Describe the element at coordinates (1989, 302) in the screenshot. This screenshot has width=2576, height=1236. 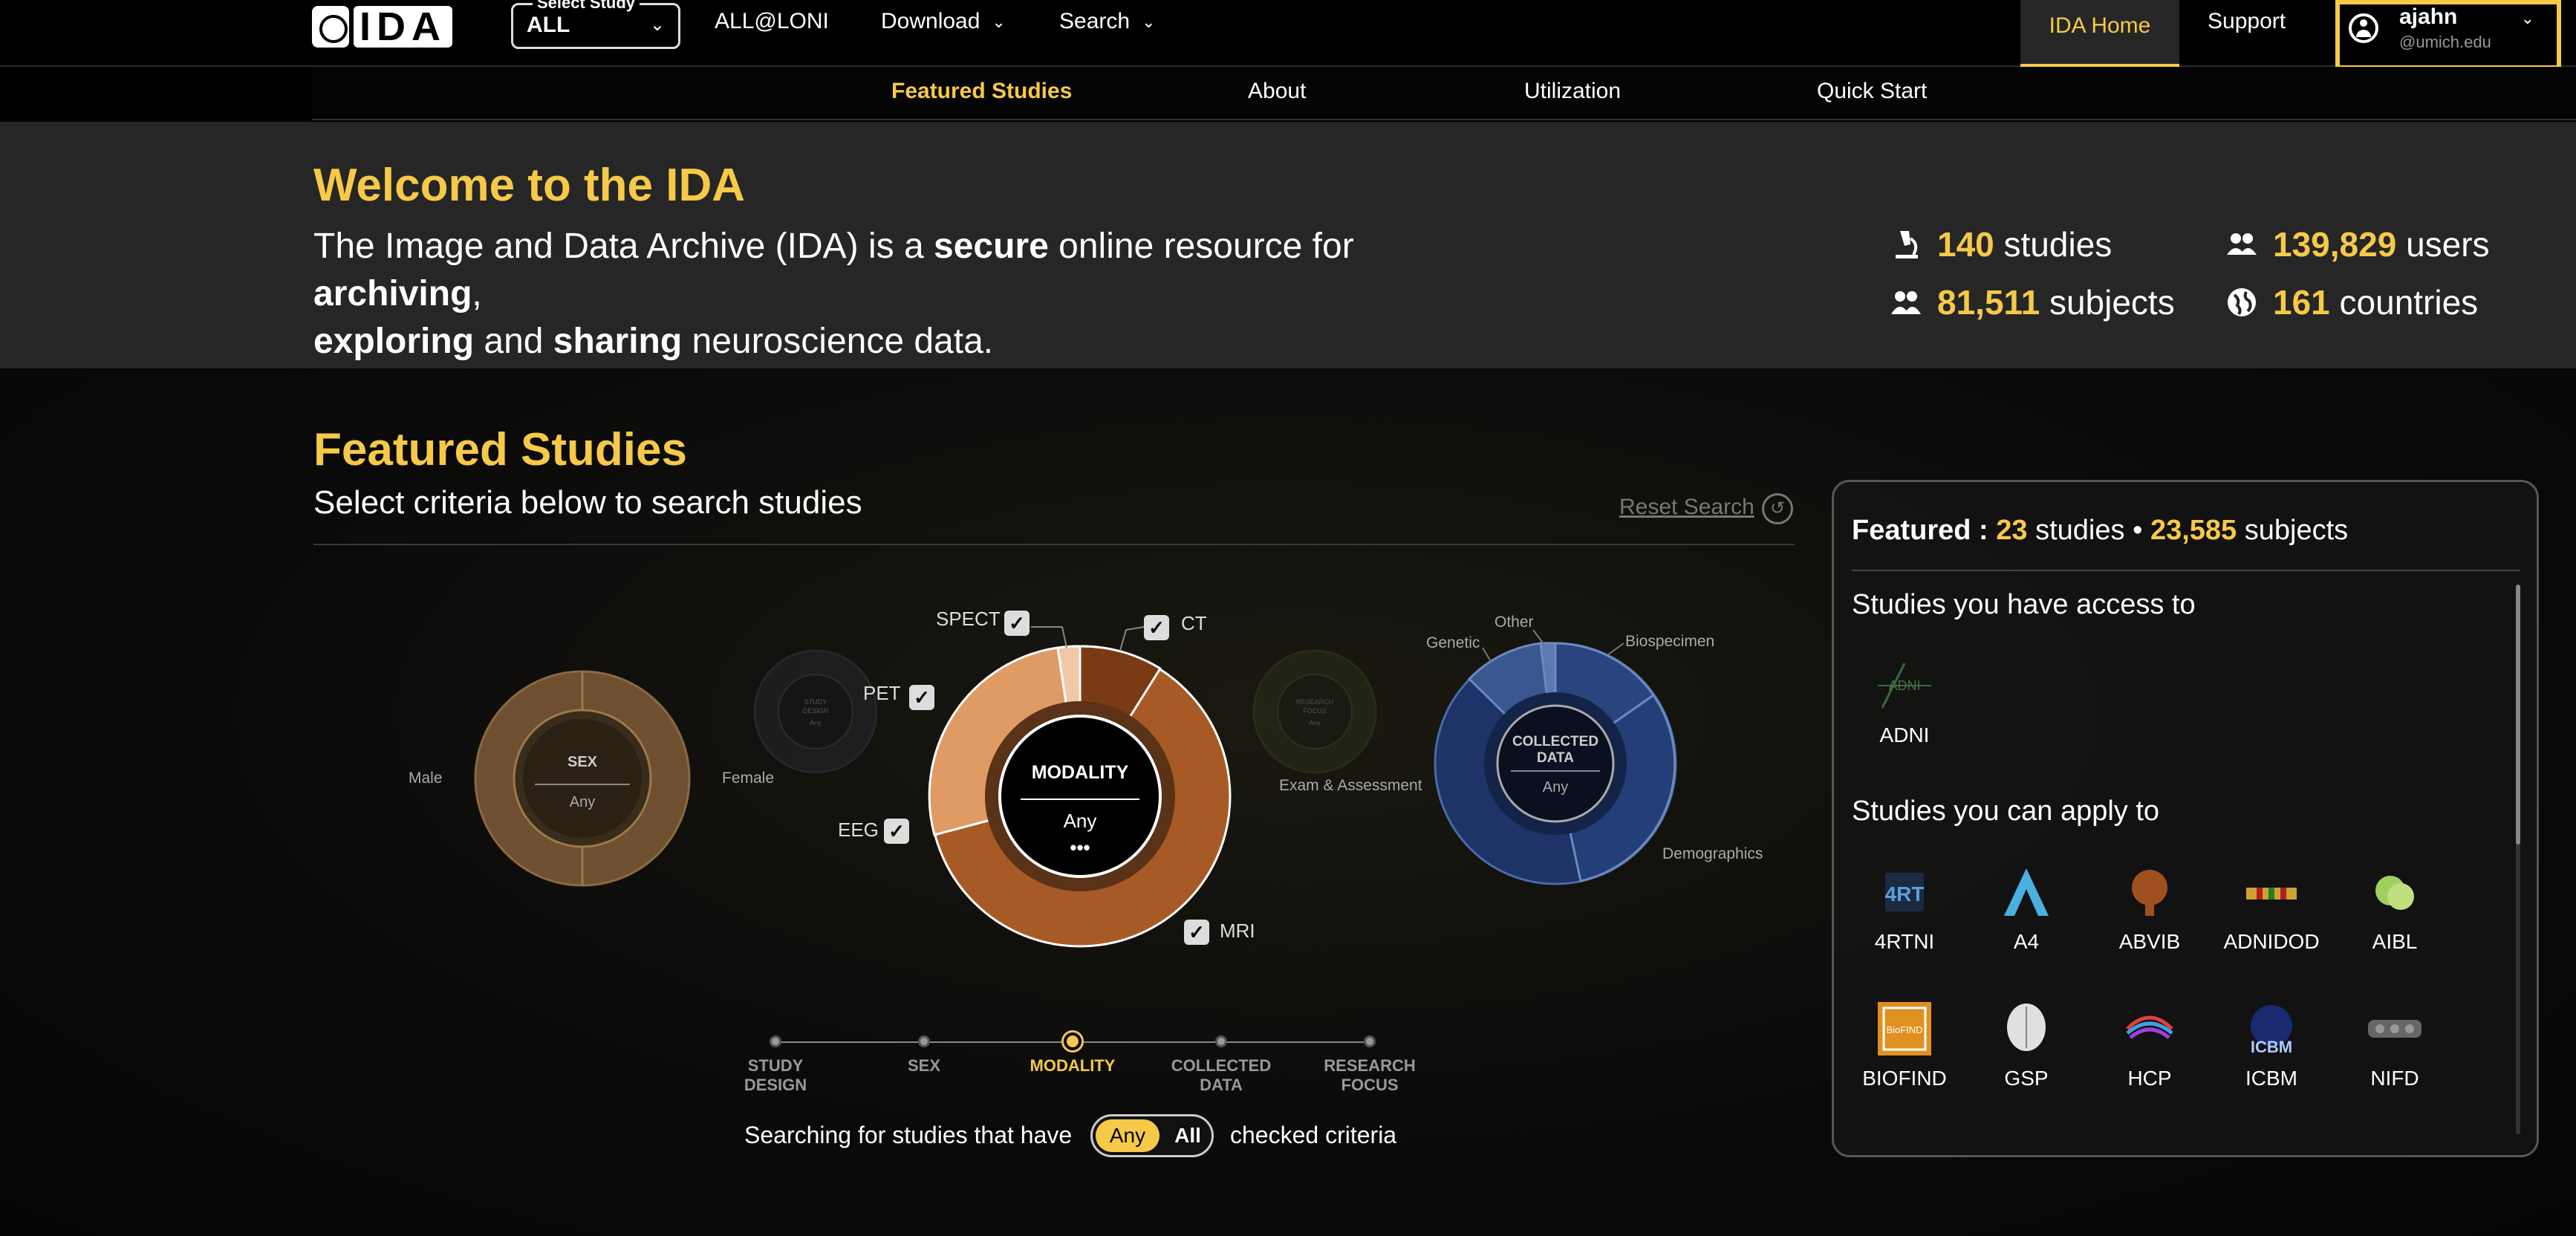
I see `stat-value: 81,511` at that location.